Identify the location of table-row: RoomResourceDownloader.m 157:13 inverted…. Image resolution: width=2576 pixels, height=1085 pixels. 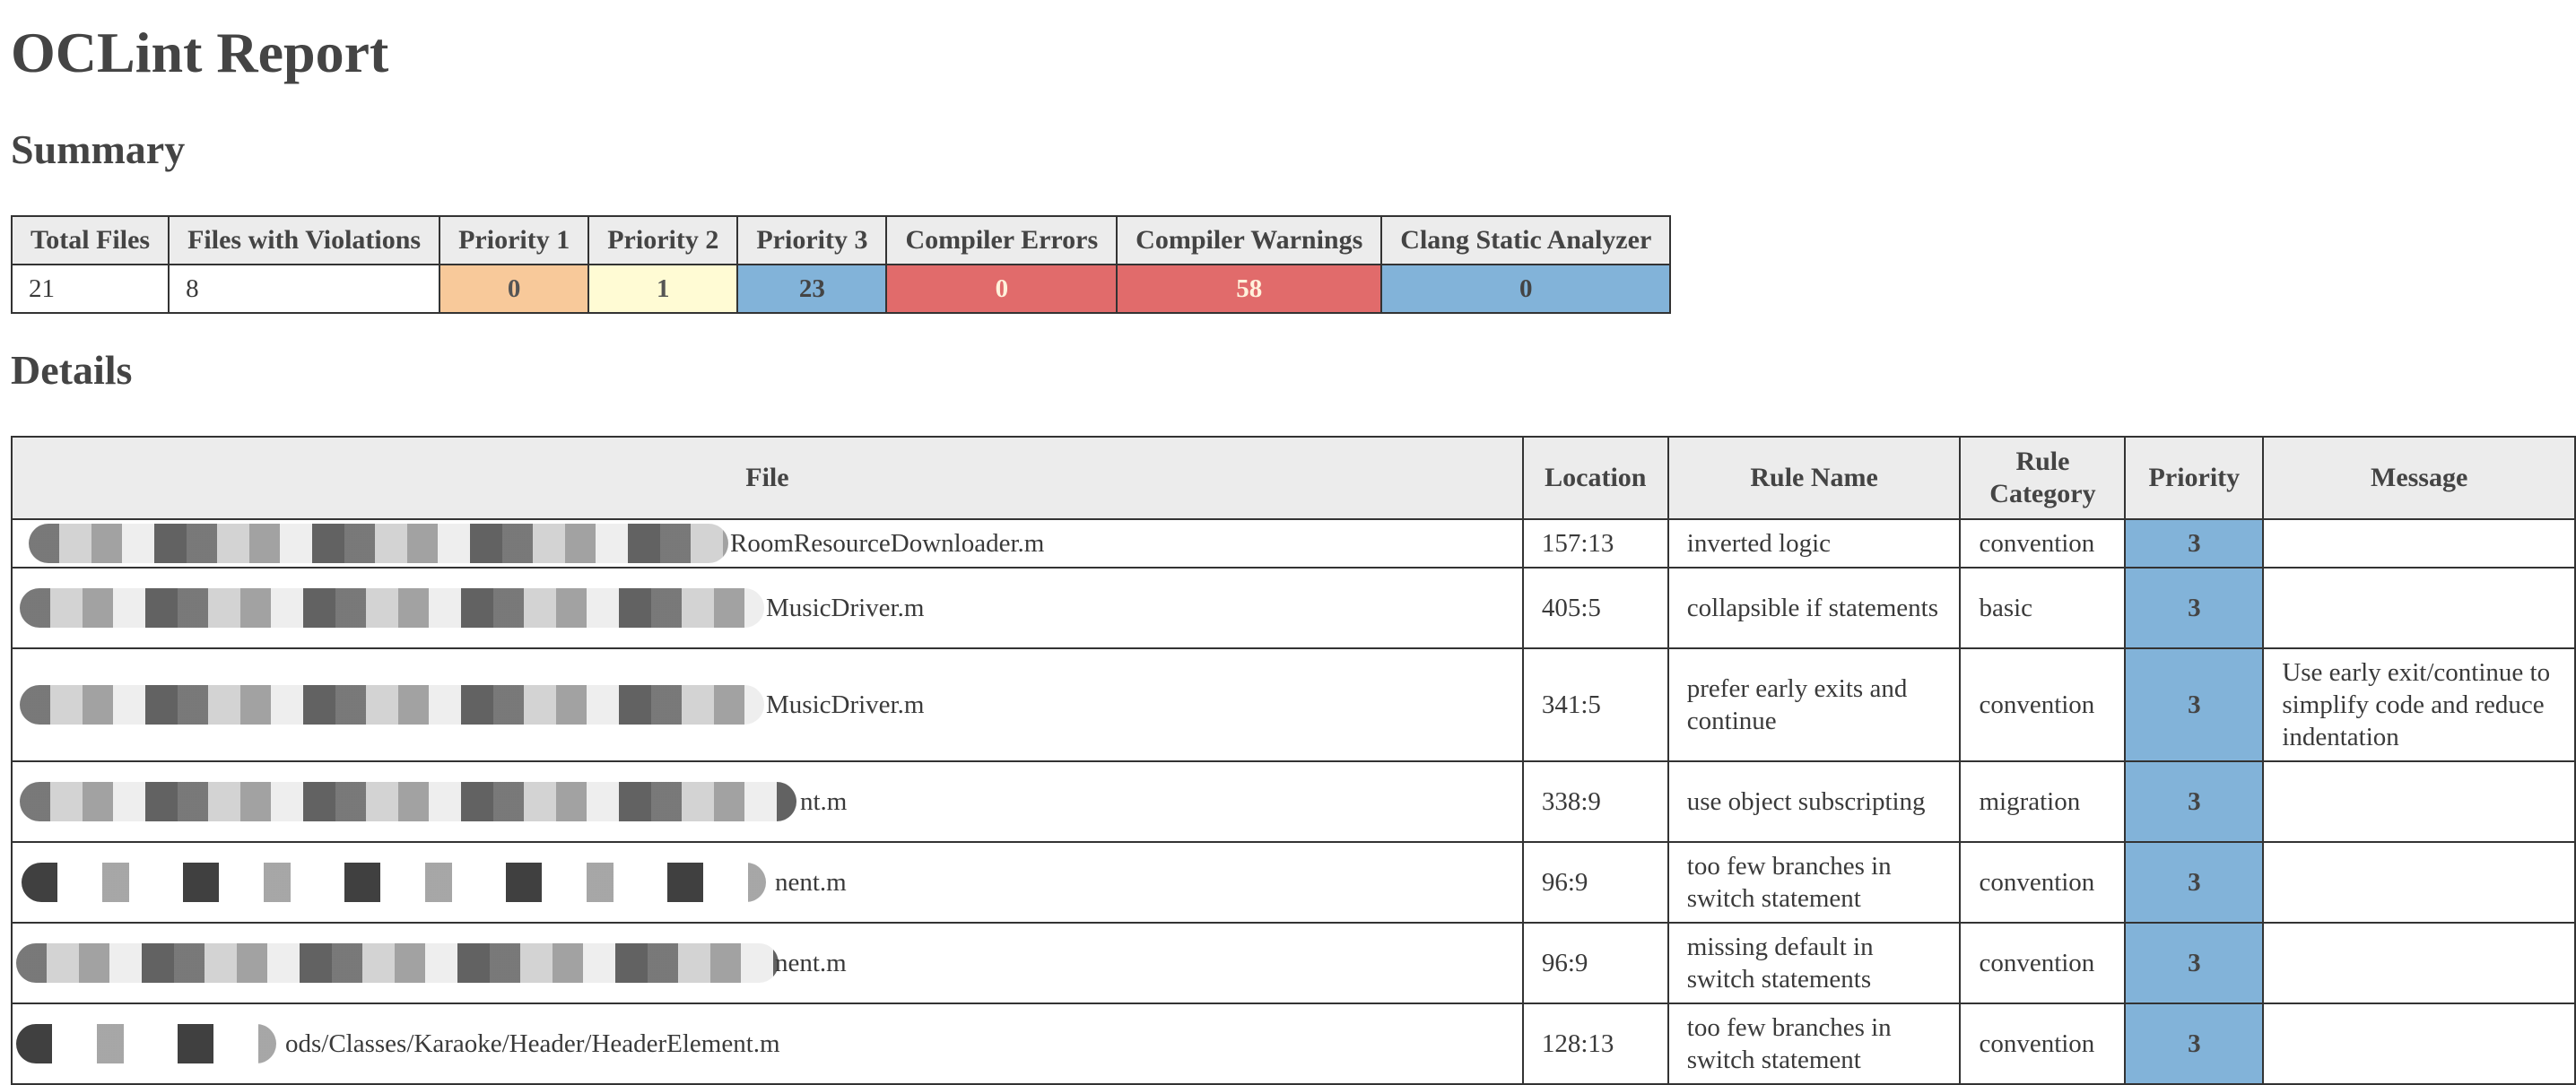
(1293, 543).